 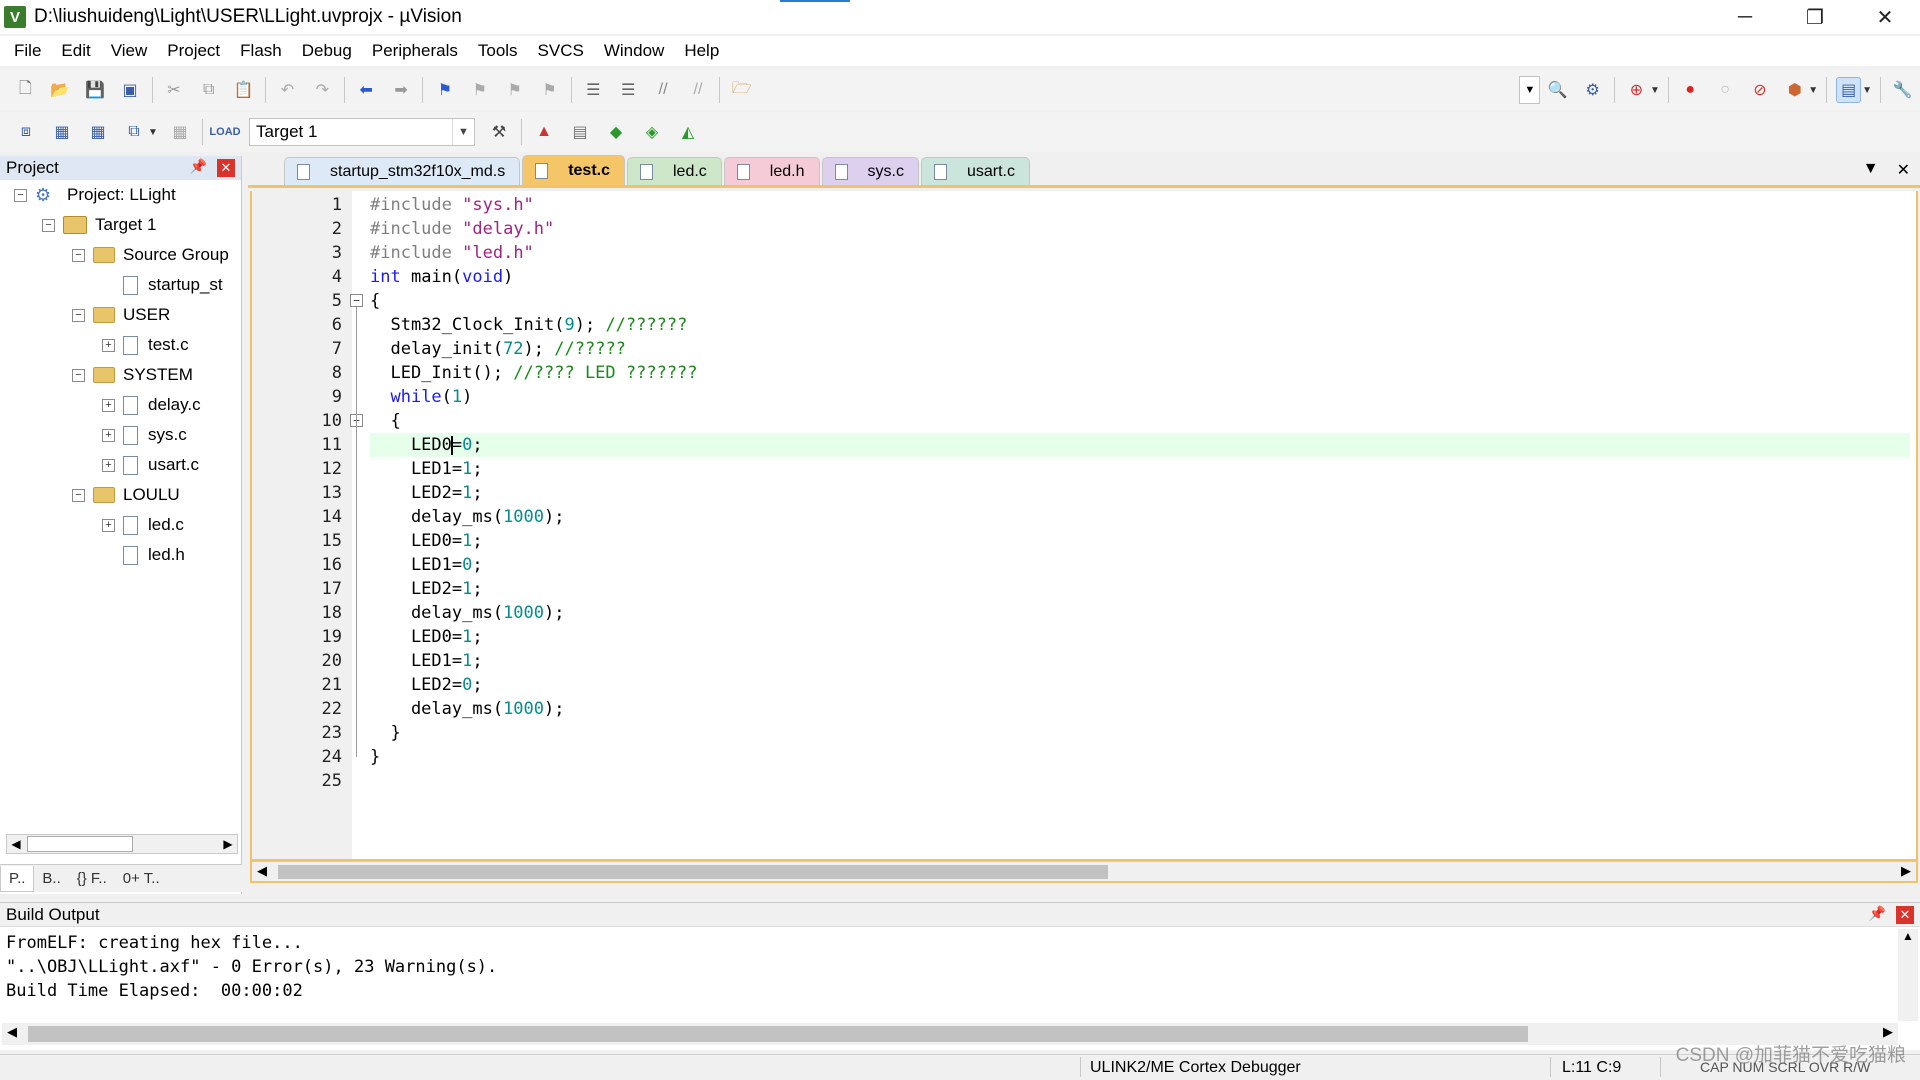 I want to click on code-line: 24}, so click(x=1084, y=757).